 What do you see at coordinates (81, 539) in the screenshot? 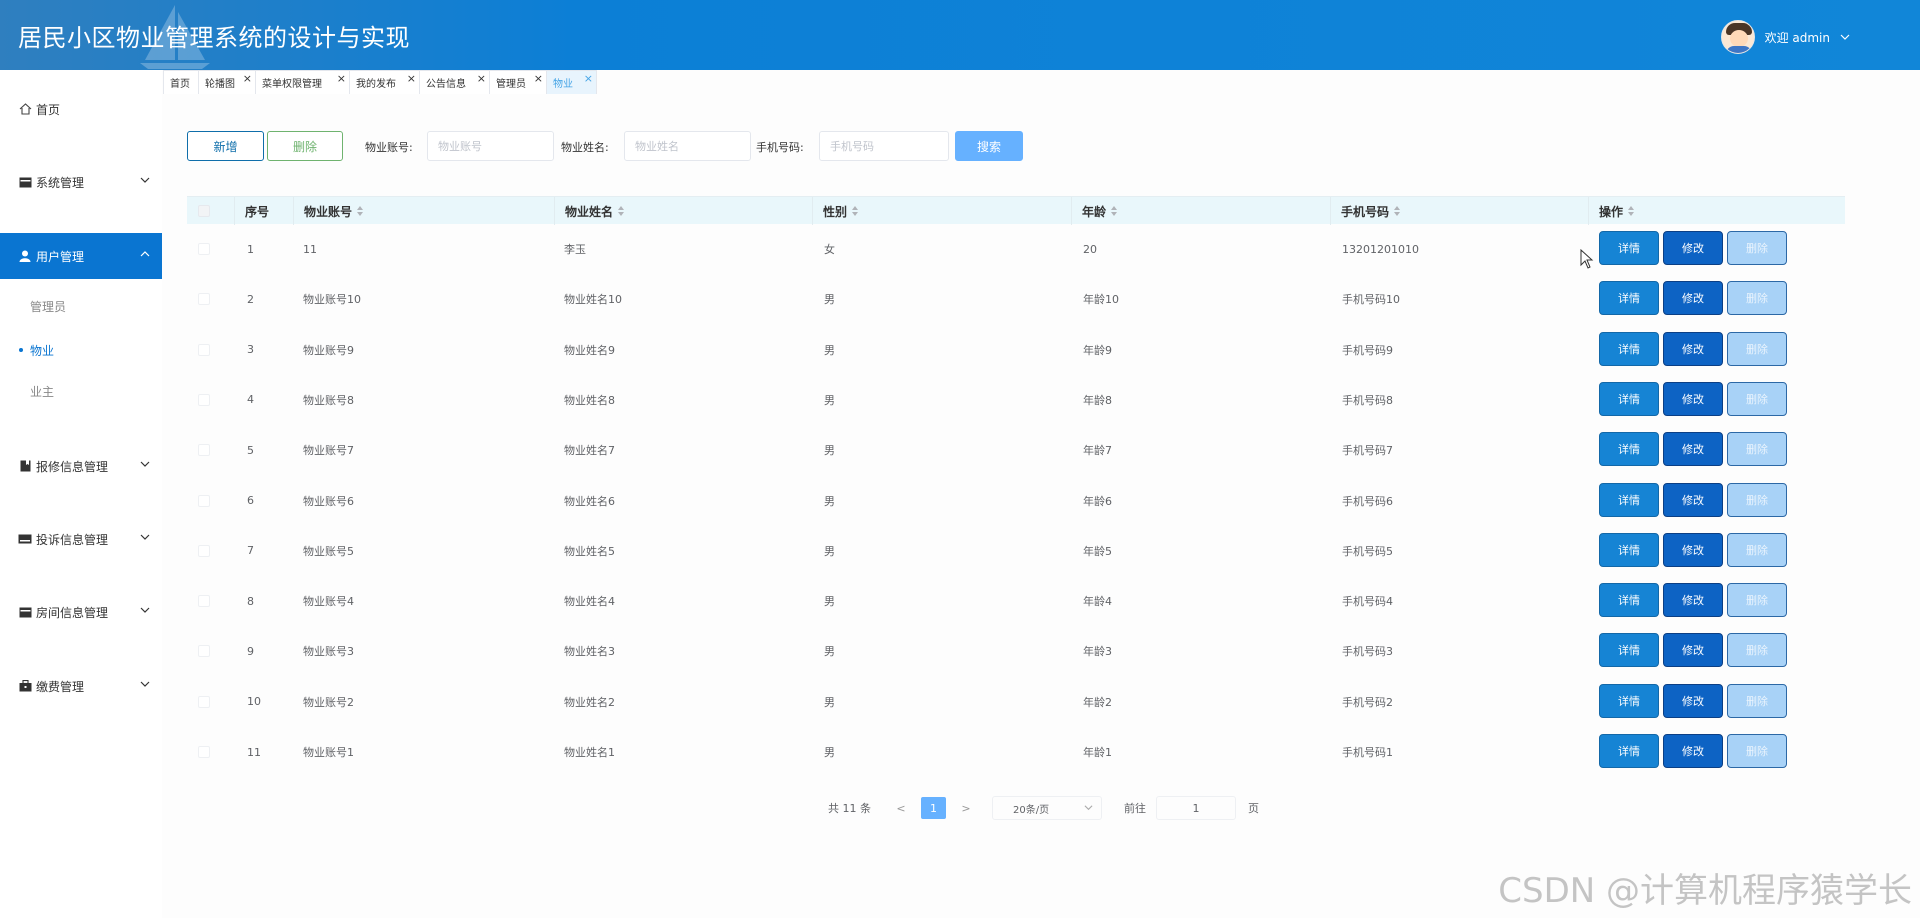
I see `sidebar-item-complaint: 投诉信息管理` at bounding box center [81, 539].